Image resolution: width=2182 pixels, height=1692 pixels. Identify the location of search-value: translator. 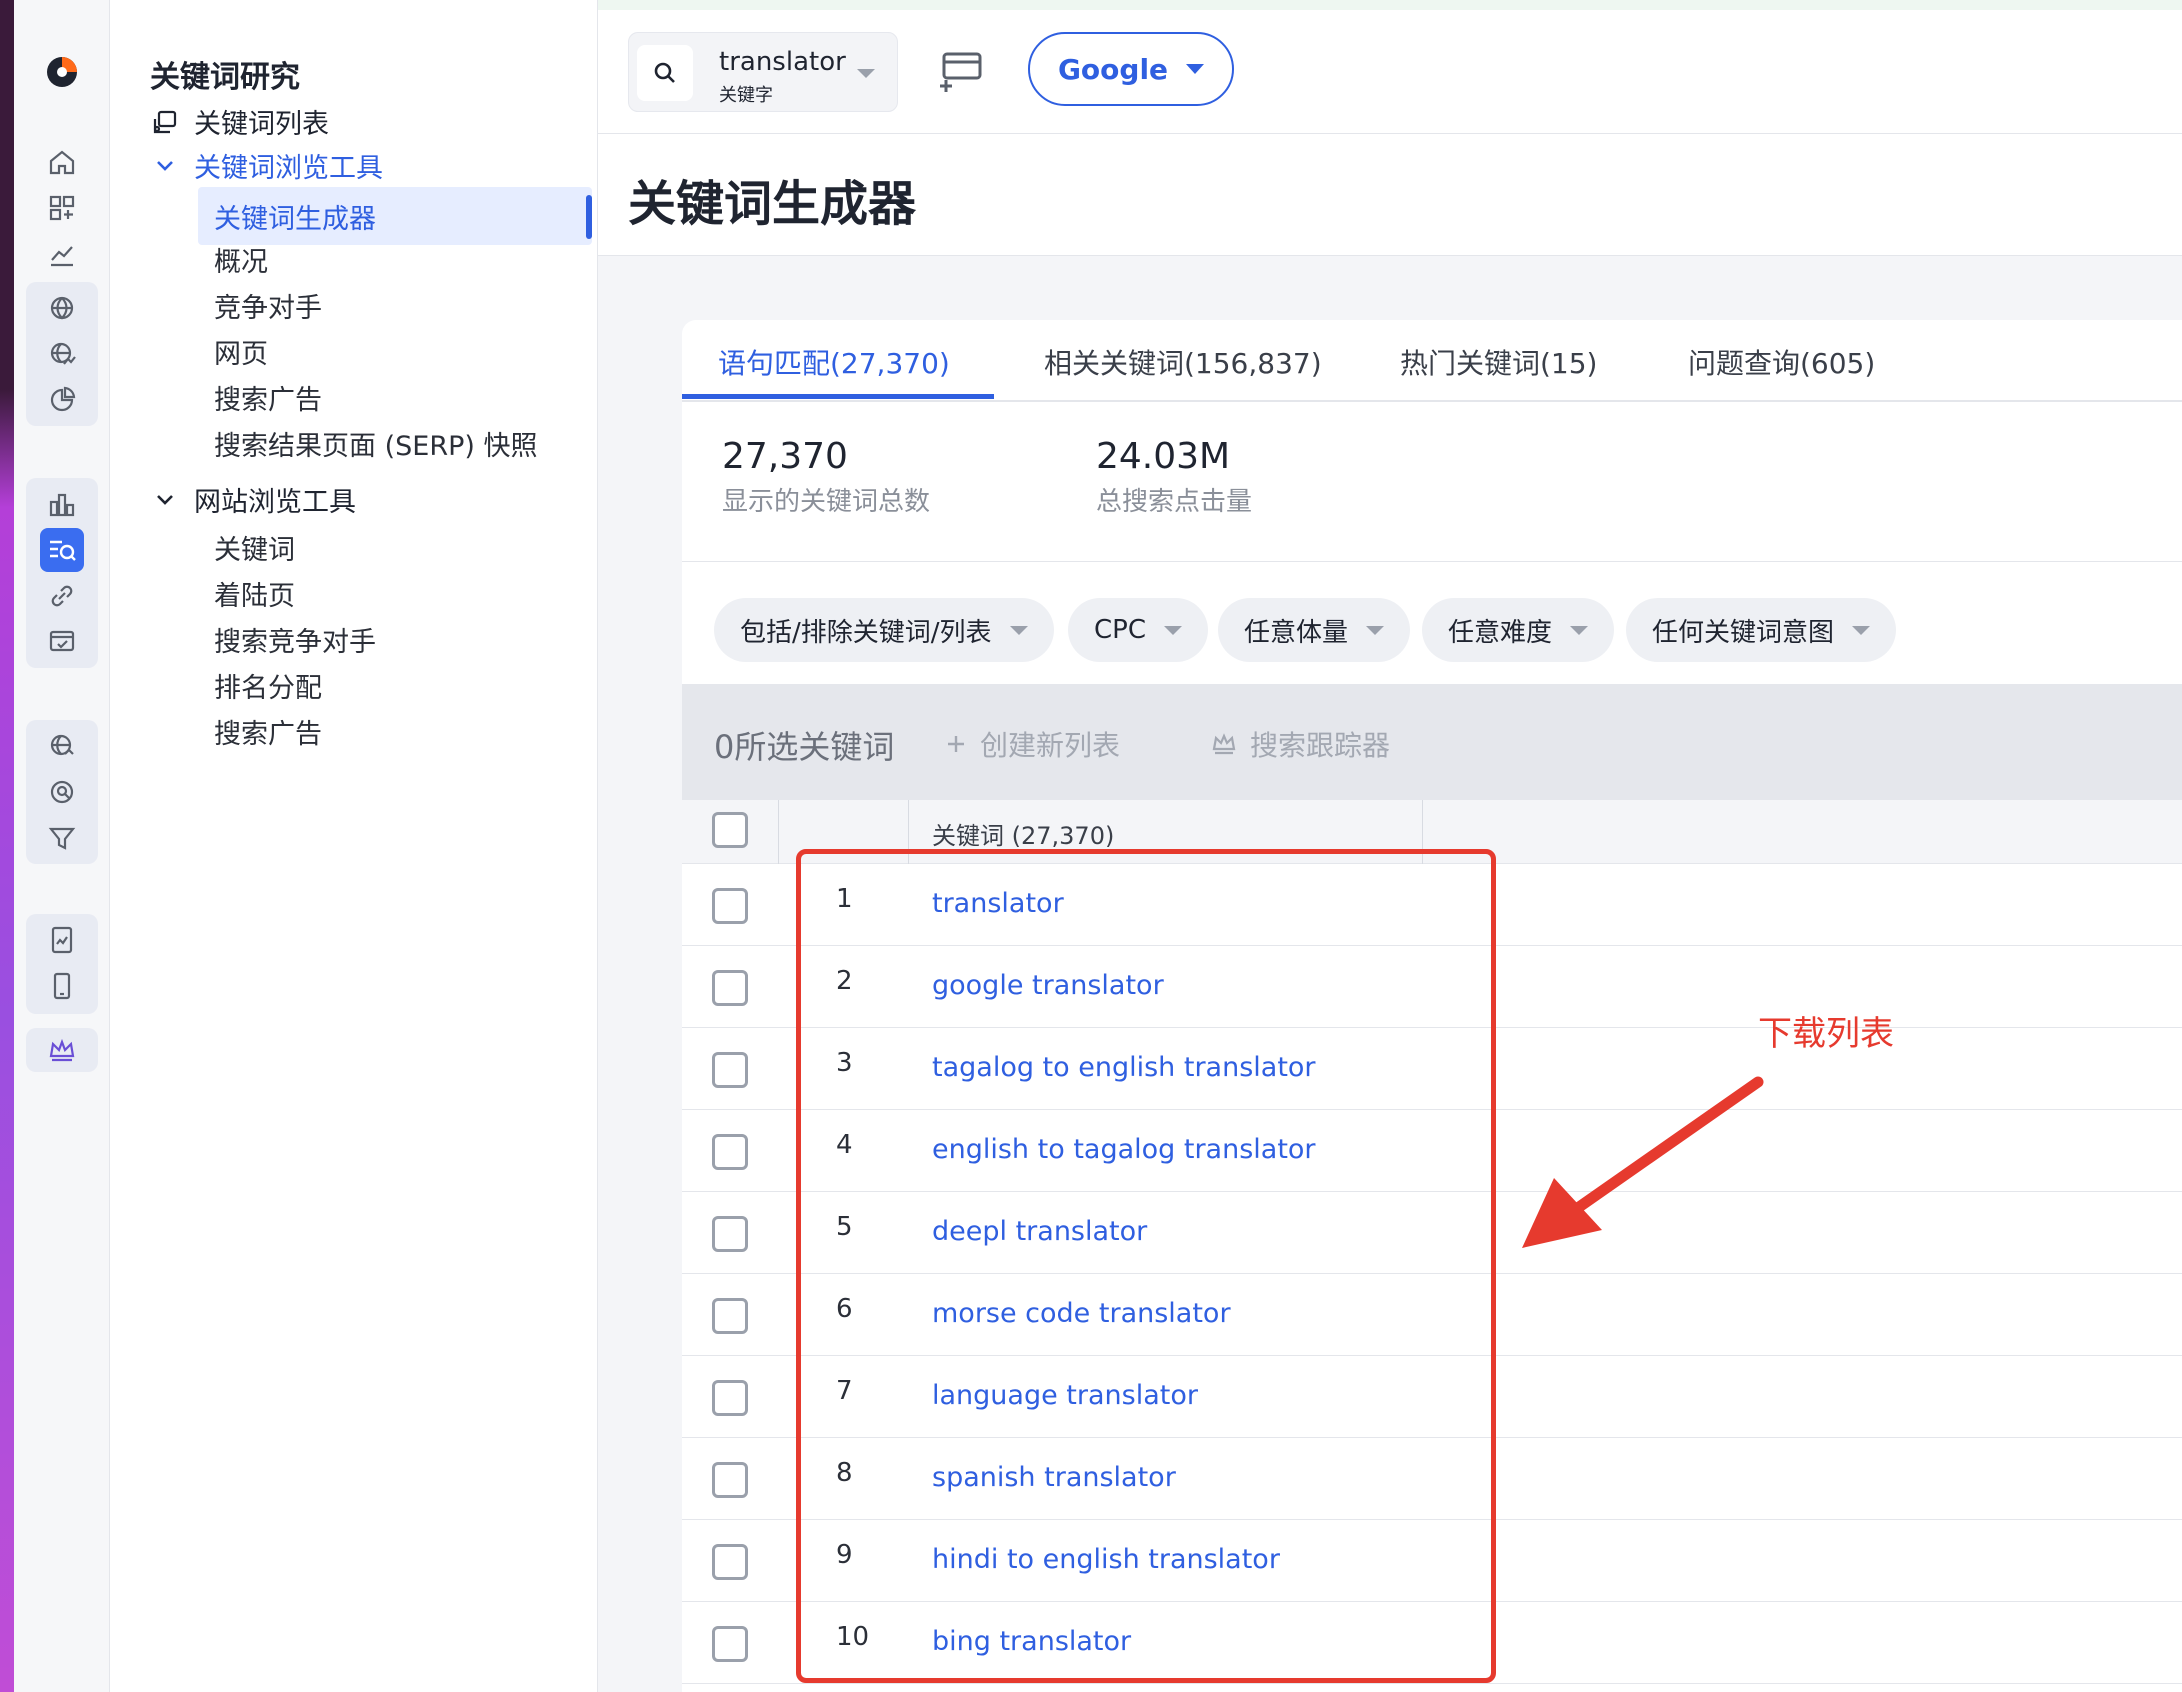
(782, 62).